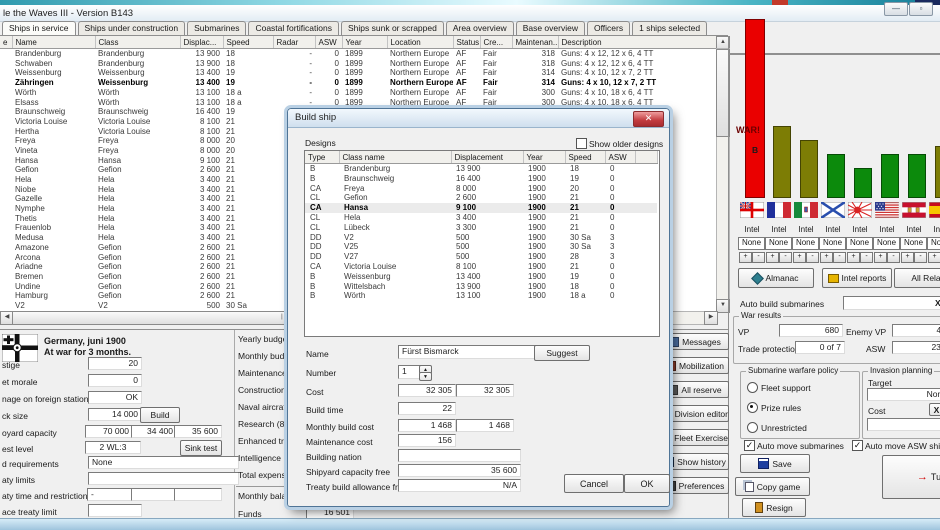  Describe the element at coordinates (934, 212) in the screenshot. I see `flag-spain-icon` at that location.